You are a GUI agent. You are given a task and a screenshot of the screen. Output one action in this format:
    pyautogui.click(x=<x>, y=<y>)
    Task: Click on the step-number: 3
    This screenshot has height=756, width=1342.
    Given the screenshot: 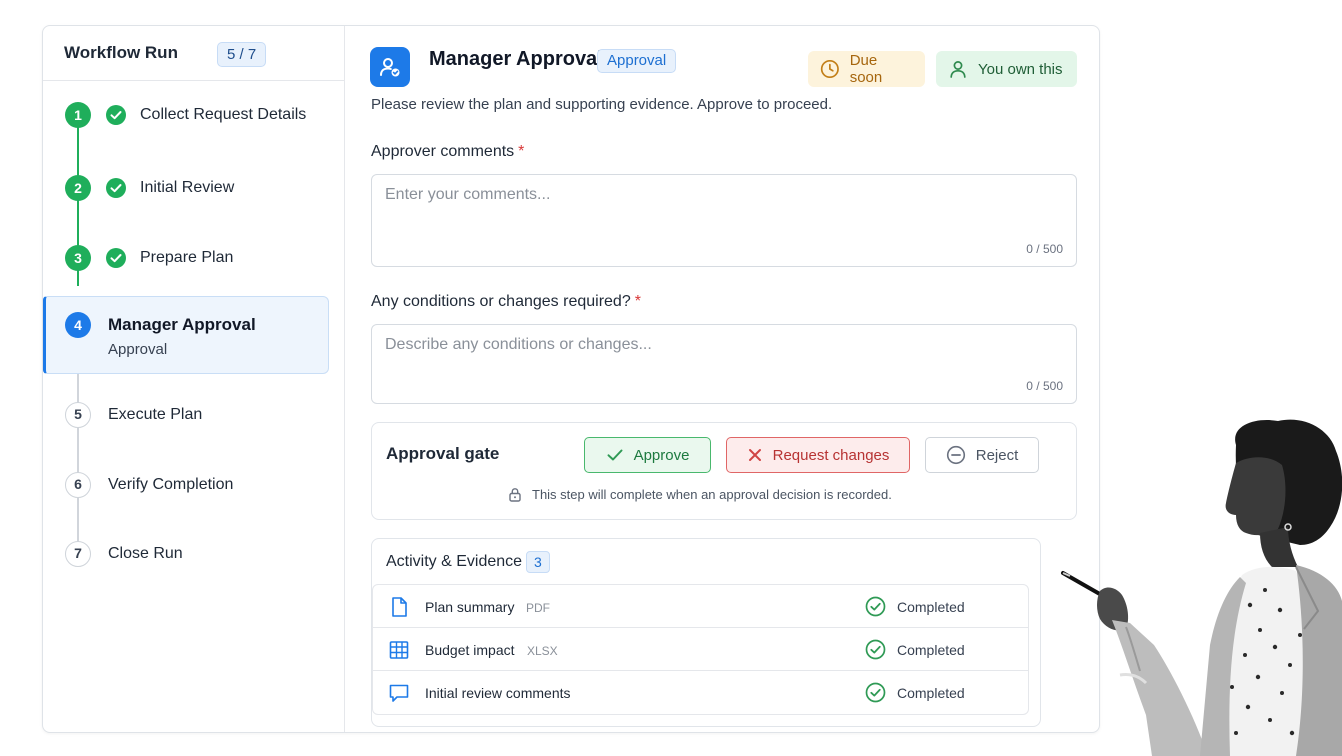 What is the action you would take?
    pyautogui.click(x=78, y=258)
    